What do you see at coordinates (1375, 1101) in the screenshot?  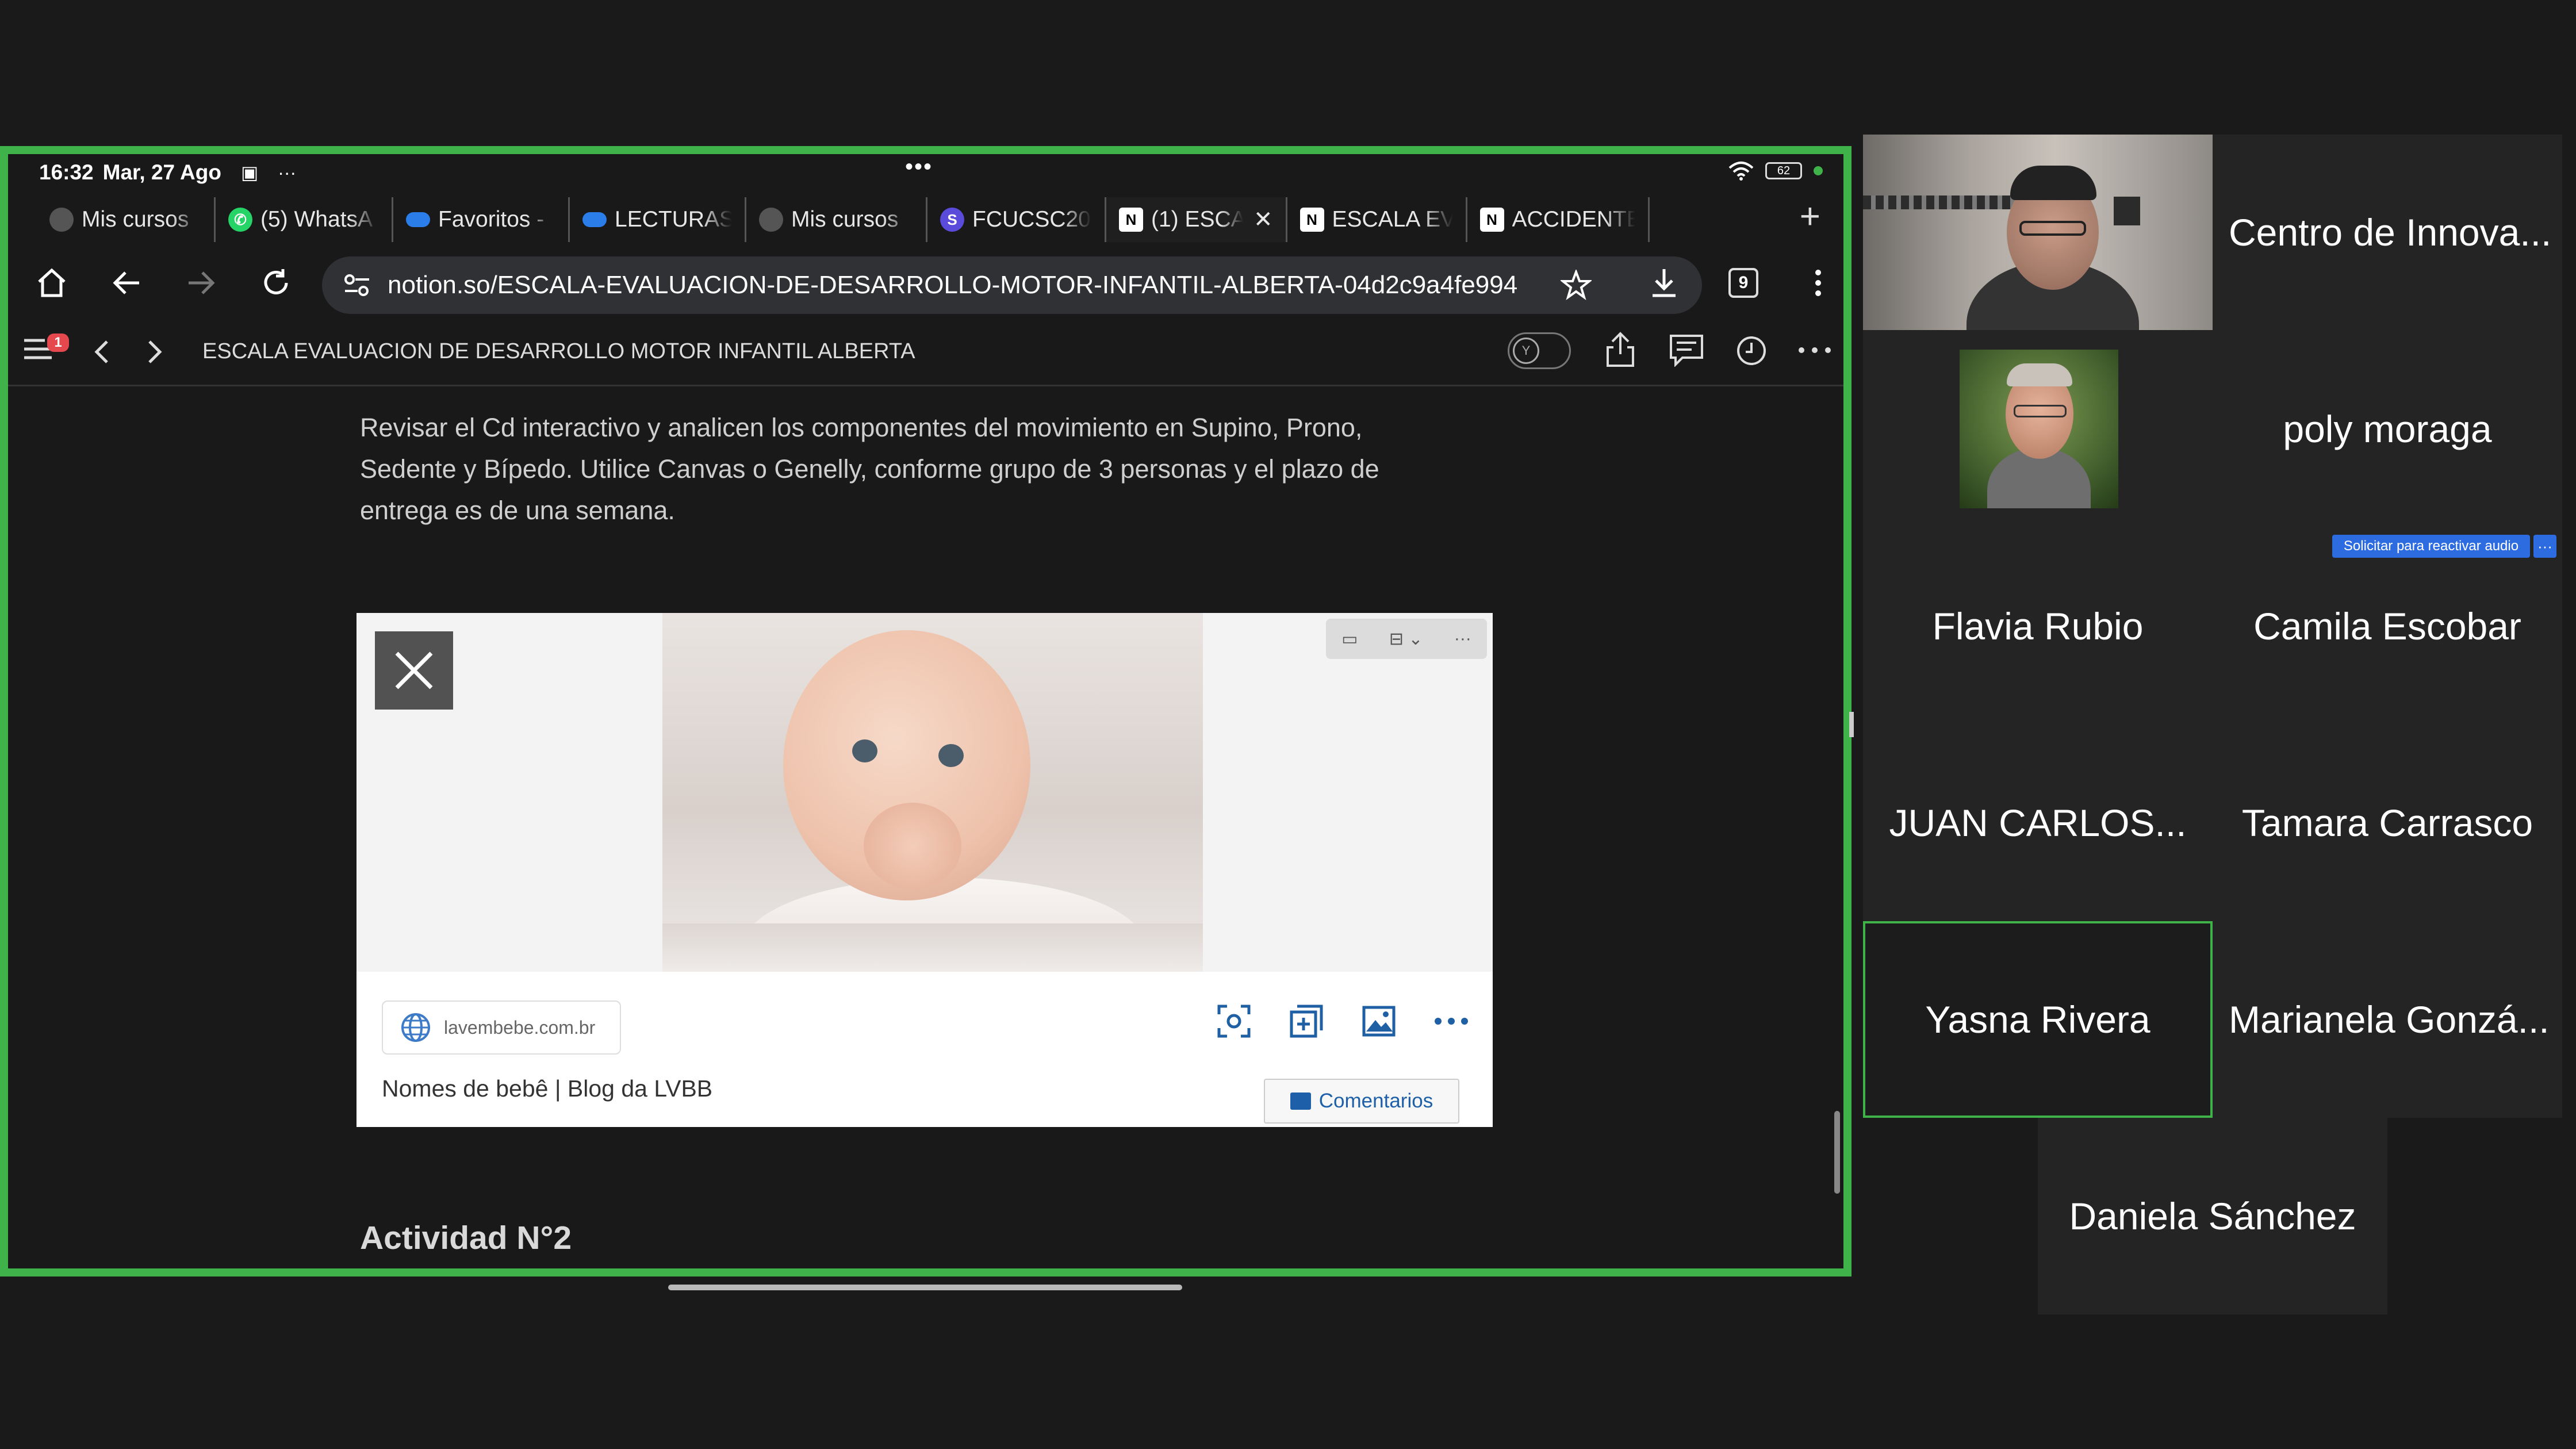 I see `comments-label: Comentarios` at bounding box center [1375, 1101].